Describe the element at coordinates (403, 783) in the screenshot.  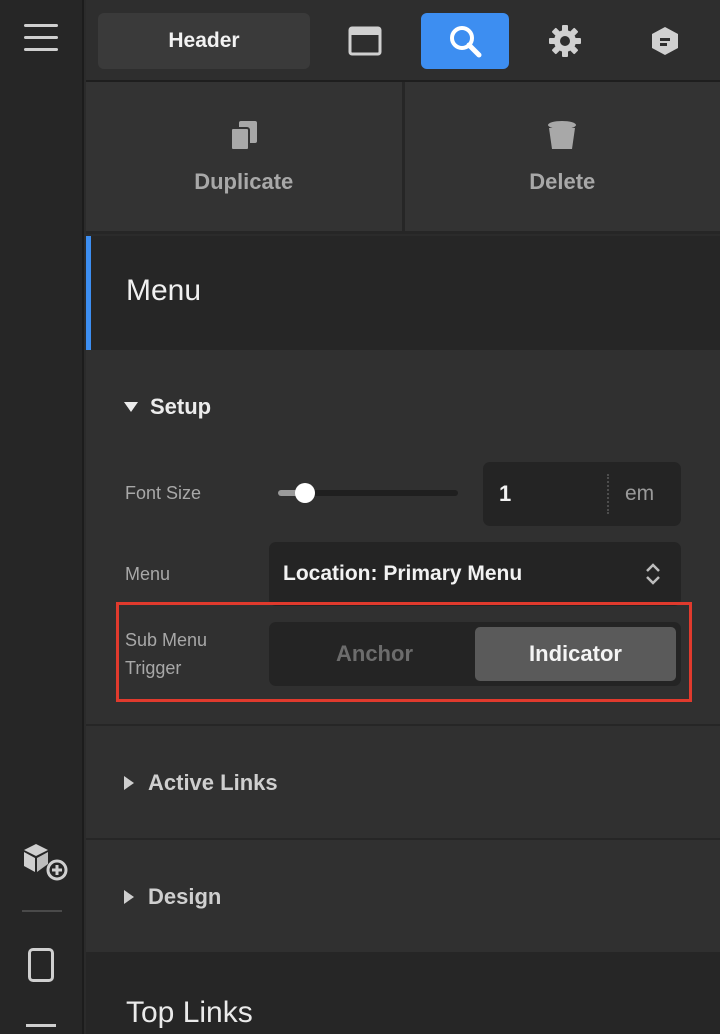
I see `active-links-section: Active Links` at that location.